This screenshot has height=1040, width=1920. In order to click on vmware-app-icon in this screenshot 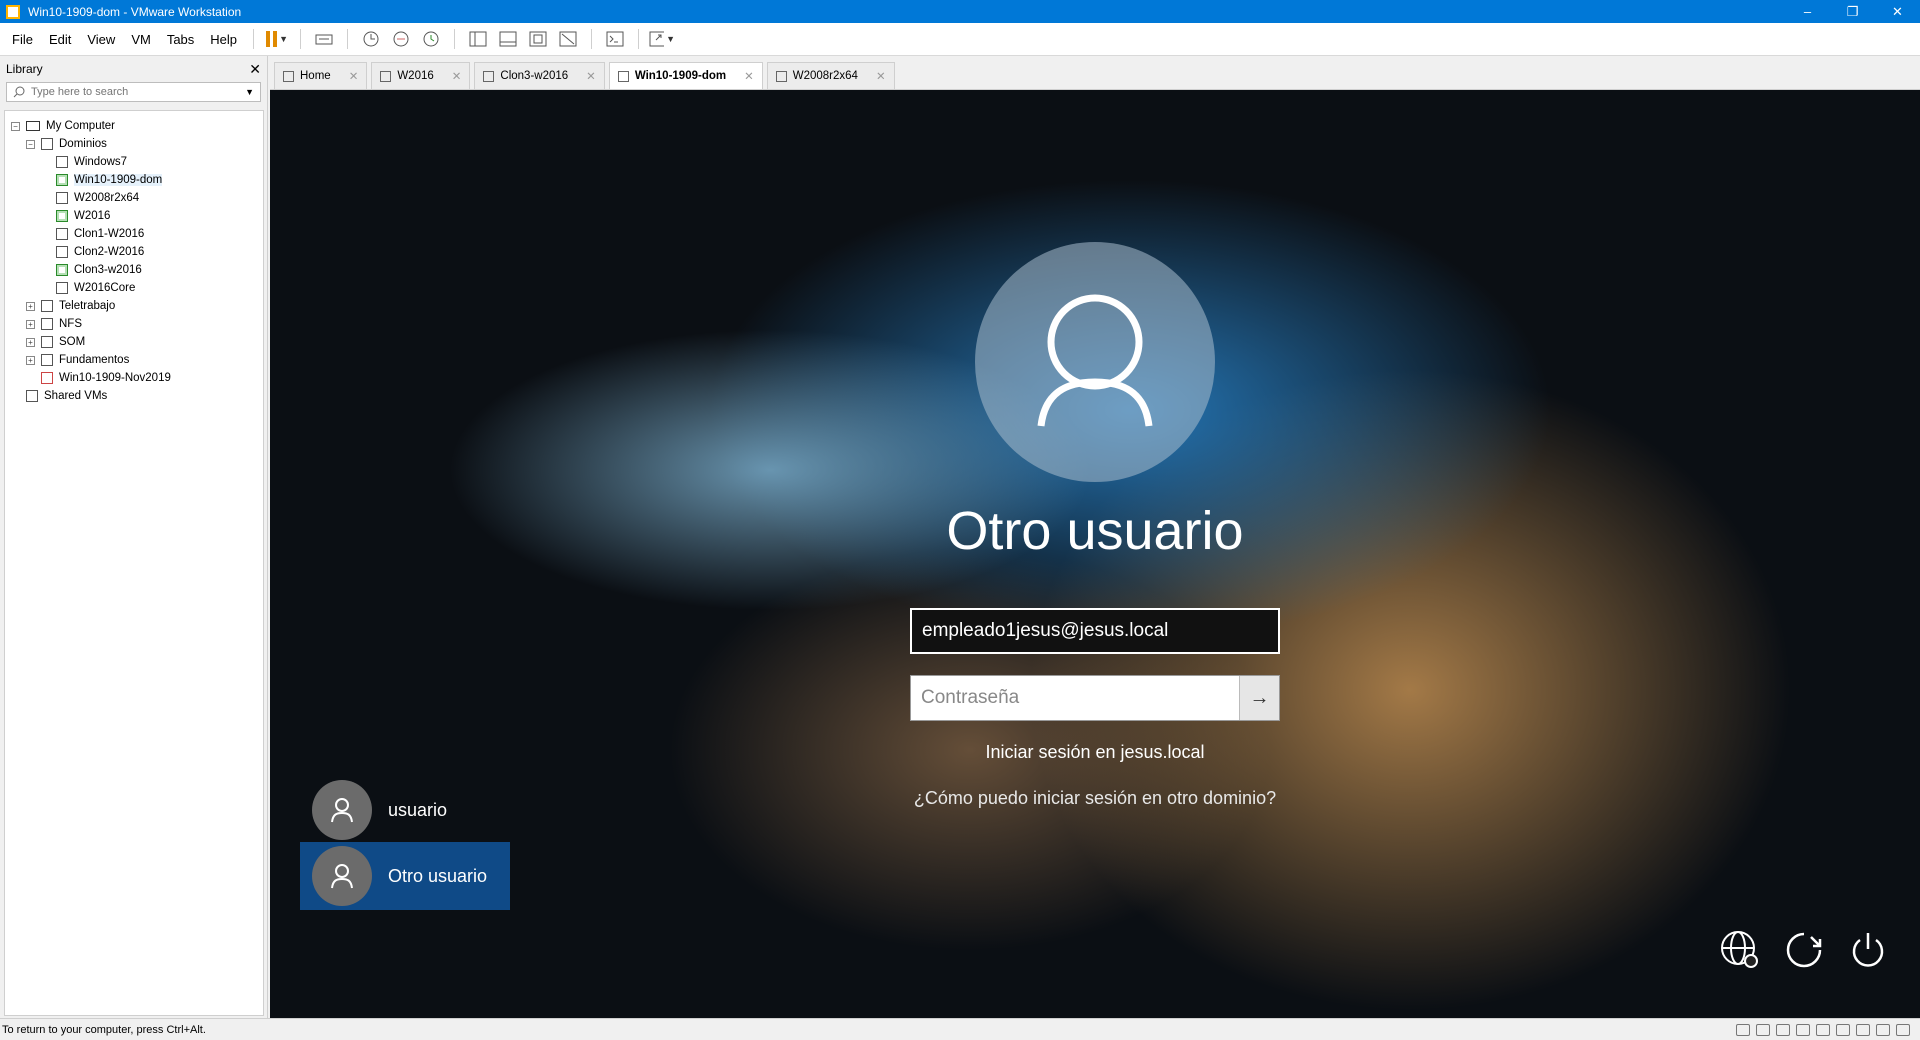, I will do `click(13, 11)`.